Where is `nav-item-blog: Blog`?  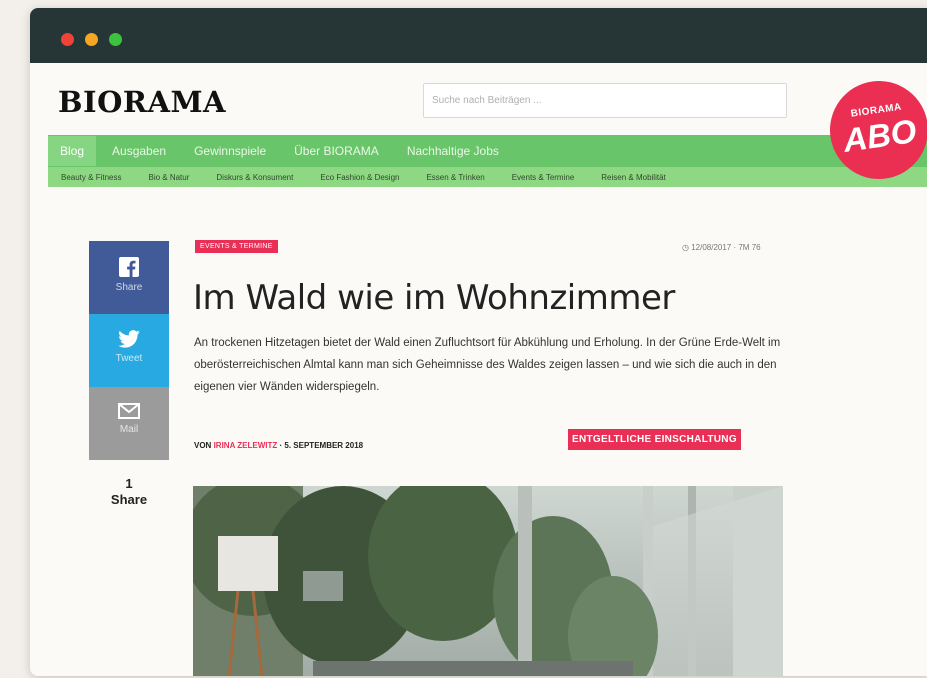
nav-item-blog: Blog is located at coordinates (72, 151).